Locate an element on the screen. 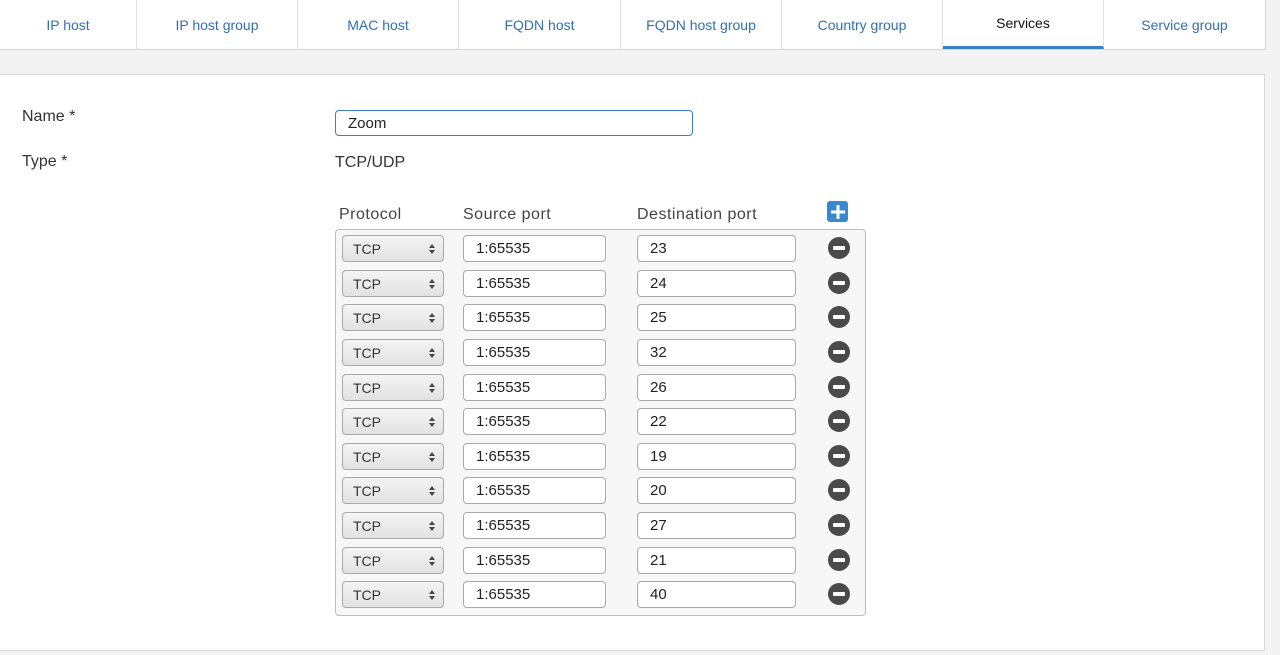 This screenshot has width=1280, height=655. tab-fqdn-host: FQDN host is located at coordinates (540, 24).